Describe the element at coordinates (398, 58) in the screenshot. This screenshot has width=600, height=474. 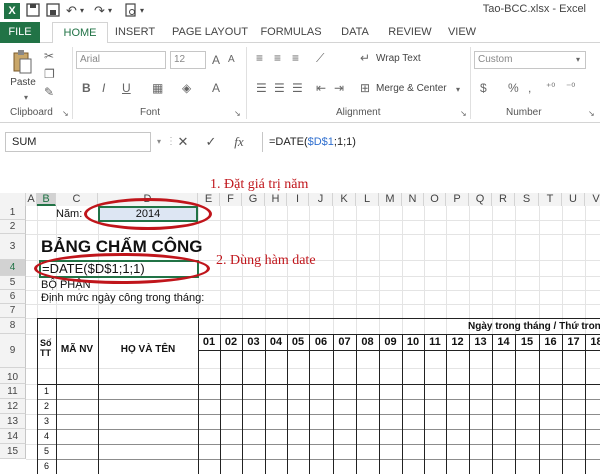
I see `wrap-text-button: Wrap Text` at that location.